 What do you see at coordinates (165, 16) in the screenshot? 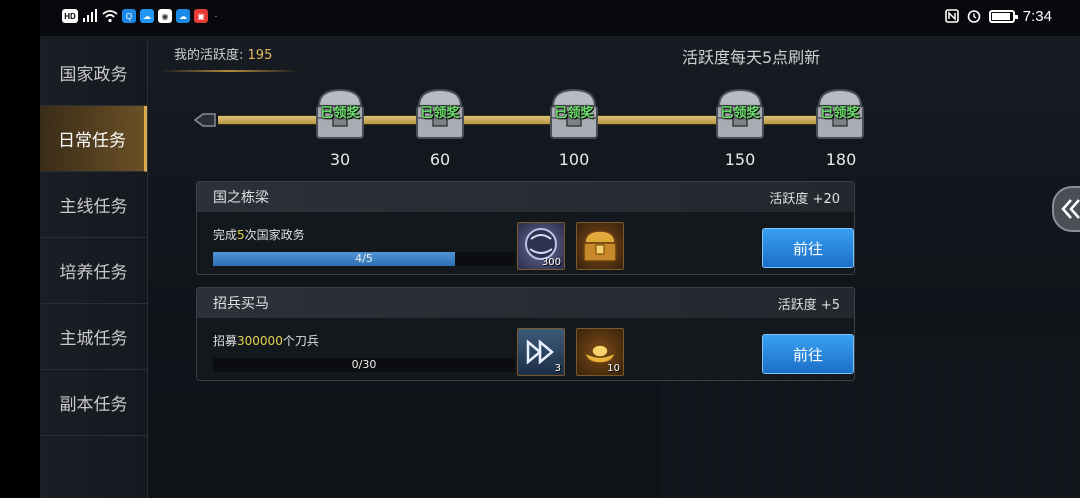
I see `camera-app-icon: ◉` at bounding box center [165, 16].